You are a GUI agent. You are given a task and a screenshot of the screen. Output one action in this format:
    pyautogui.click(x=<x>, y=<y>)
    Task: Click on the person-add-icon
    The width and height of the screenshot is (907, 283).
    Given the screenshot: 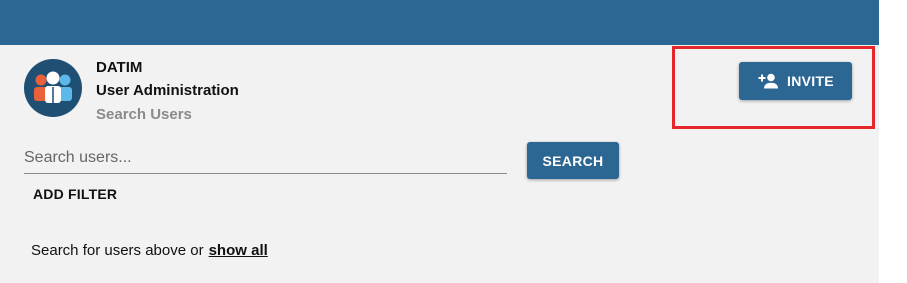 What is the action you would take?
    pyautogui.click(x=768, y=81)
    